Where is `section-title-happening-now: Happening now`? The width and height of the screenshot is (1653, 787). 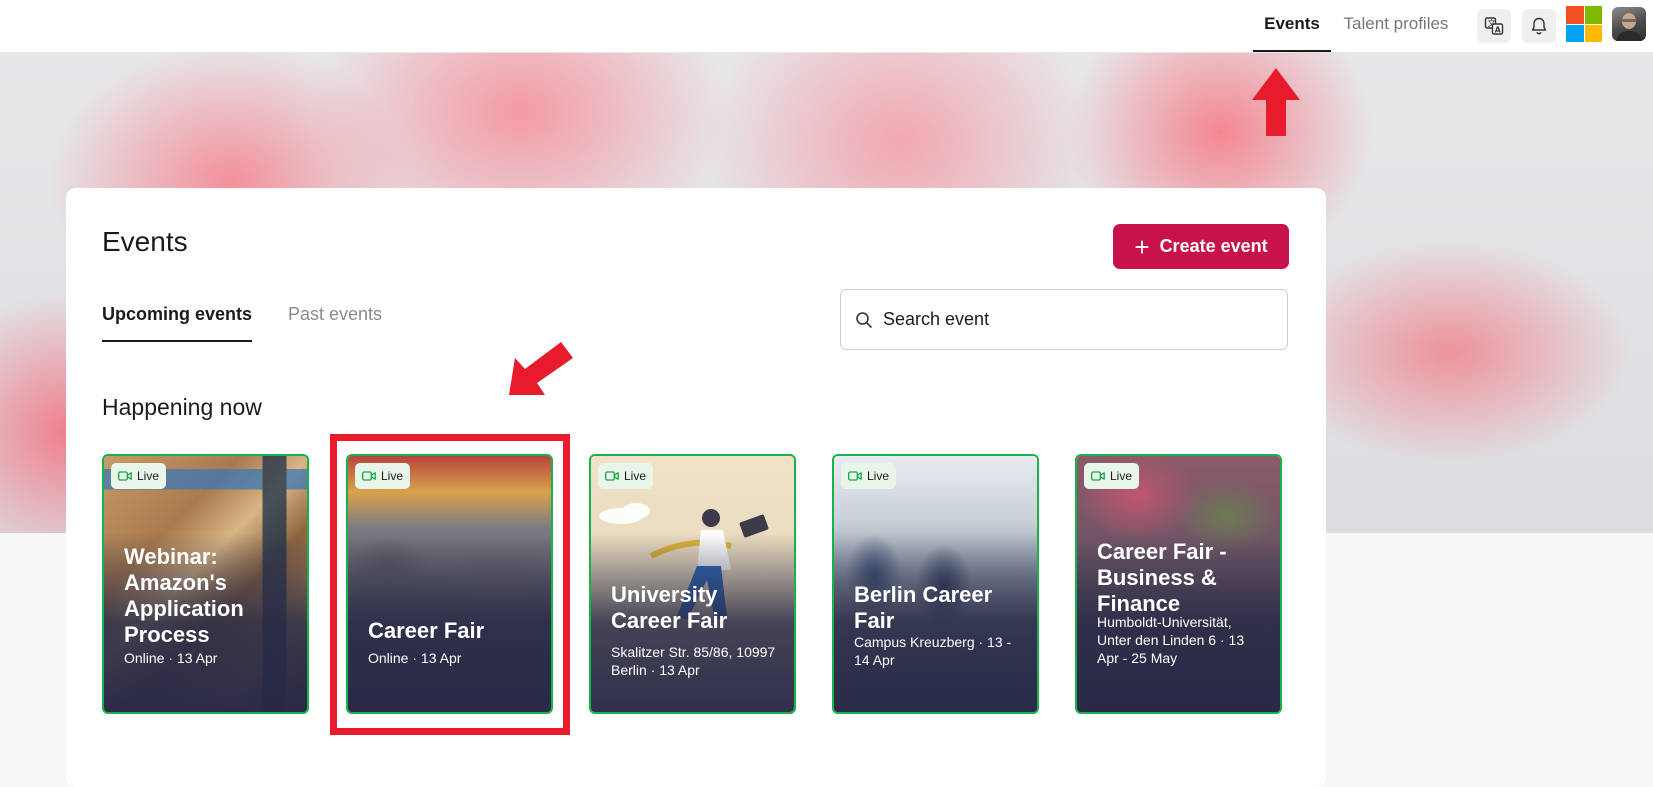 section-title-happening-now: Happening now is located at coordinates (182, 407).